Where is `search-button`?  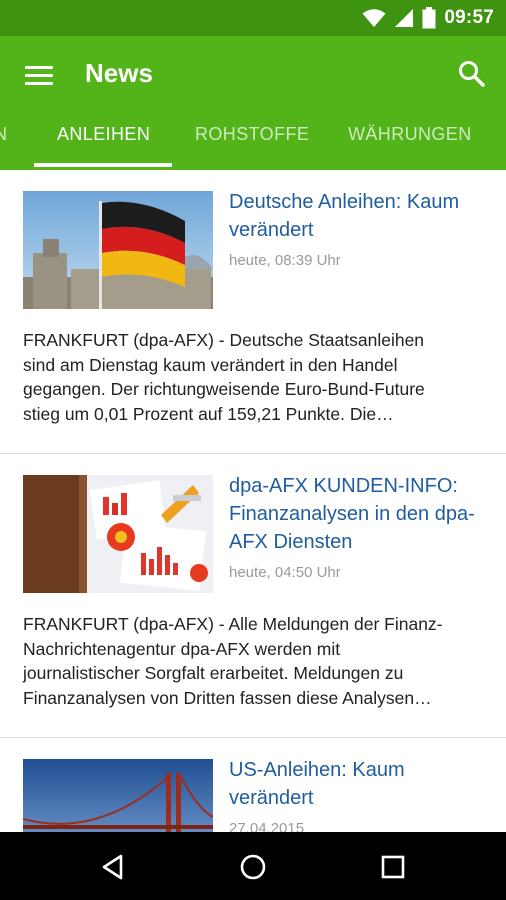 search-button is located at coordinates (472, 74).